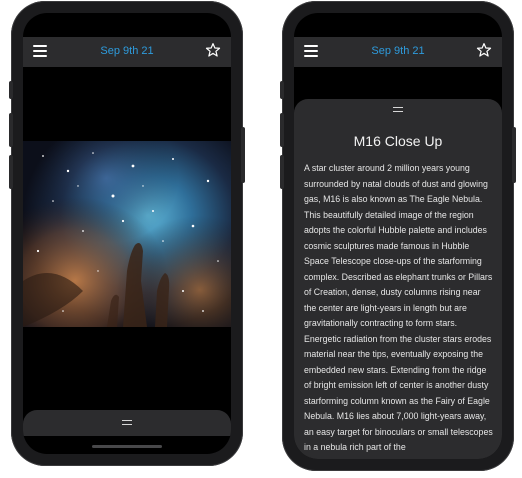  What do you see at coordinates (398, 141) in the screenshot?
I see `sheet-title: M16 Close Up` at bounding box center [398, 141].